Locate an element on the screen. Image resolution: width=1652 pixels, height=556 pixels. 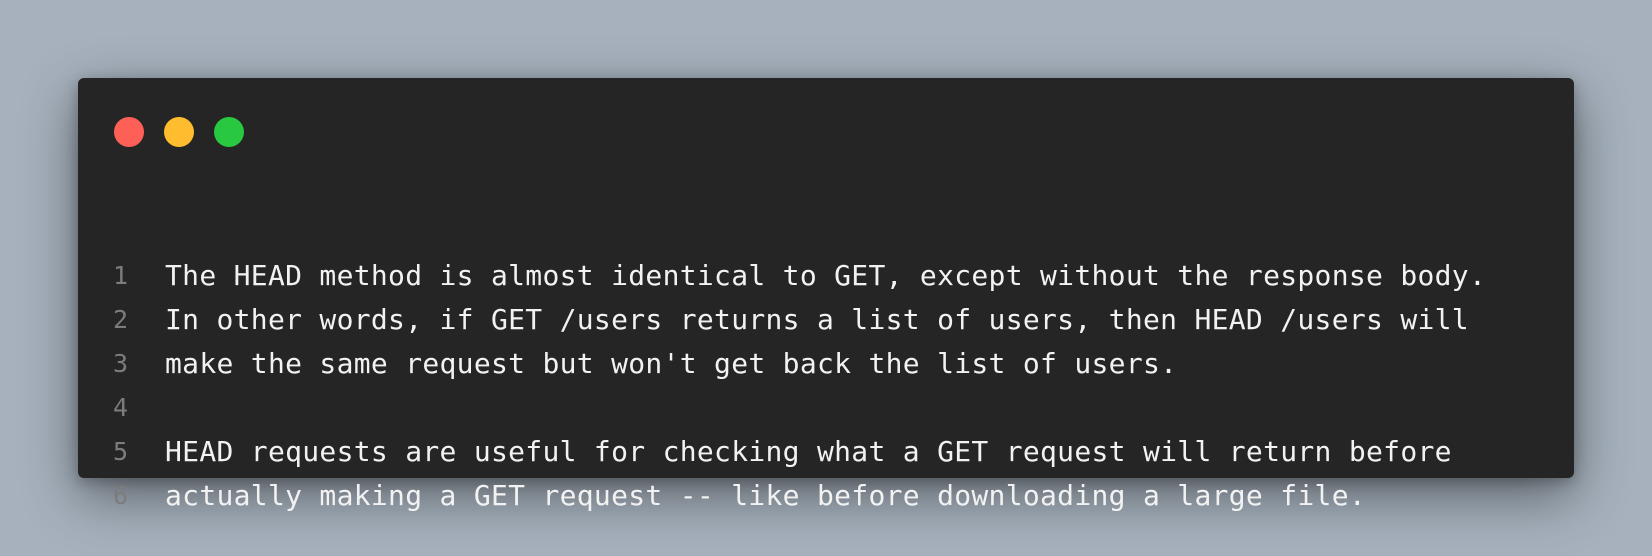
close-button is located at coordinates (129, 132).